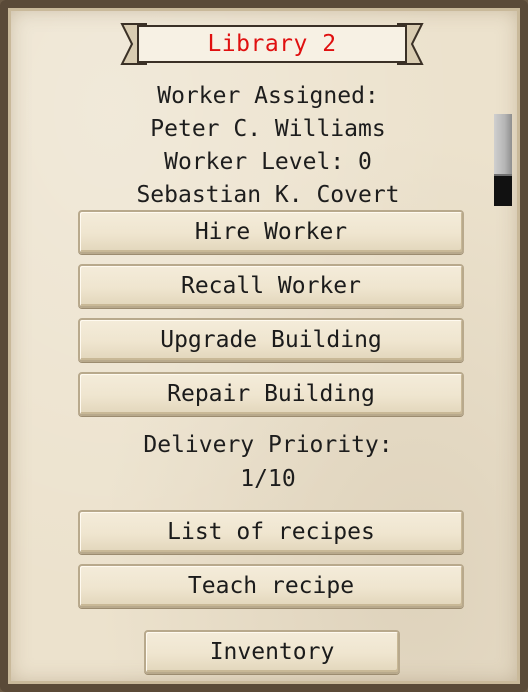  I want to click on worker-level-label: Worker Level: 0, so click(268, 162).